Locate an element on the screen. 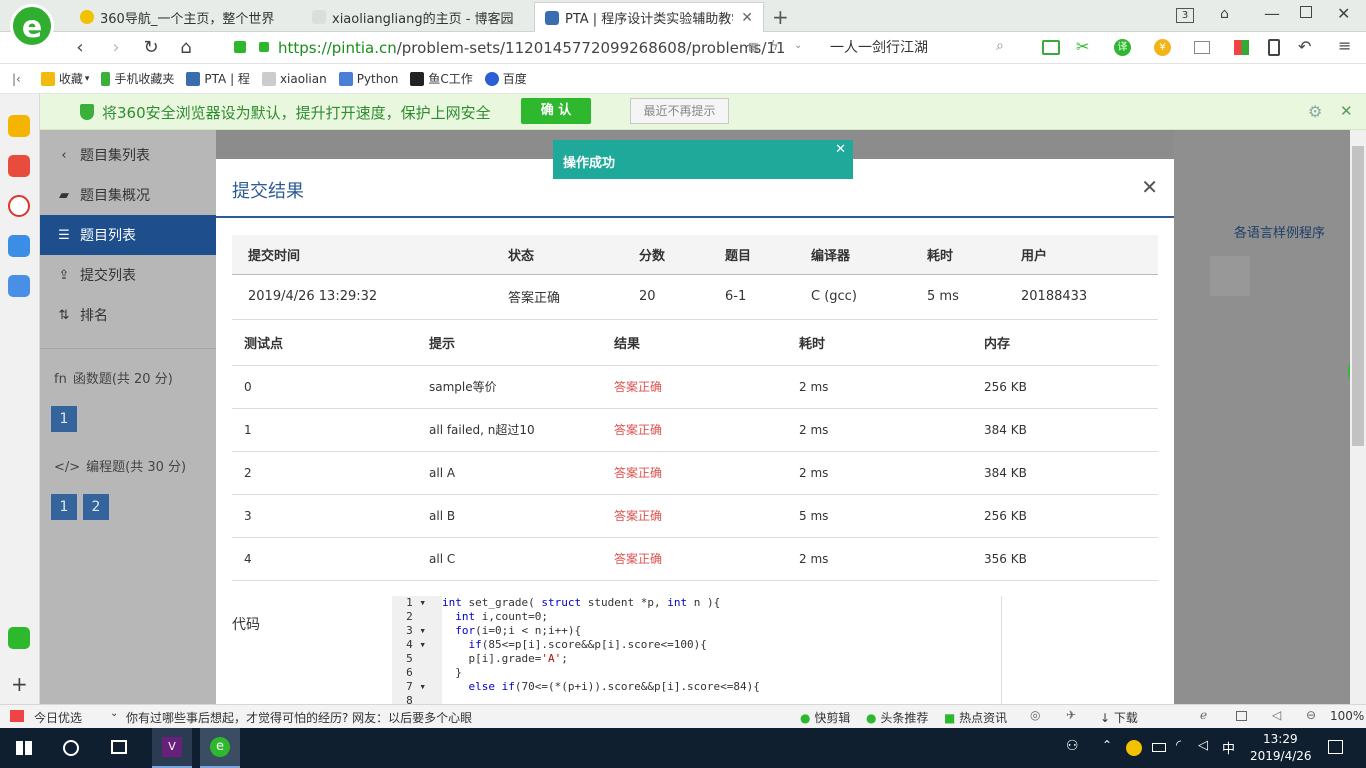 Image resolution: width=1366 pixels, height=768 pixels. sample-programs-link: 各语言样例程序 is located at coordinates (1279, 231).